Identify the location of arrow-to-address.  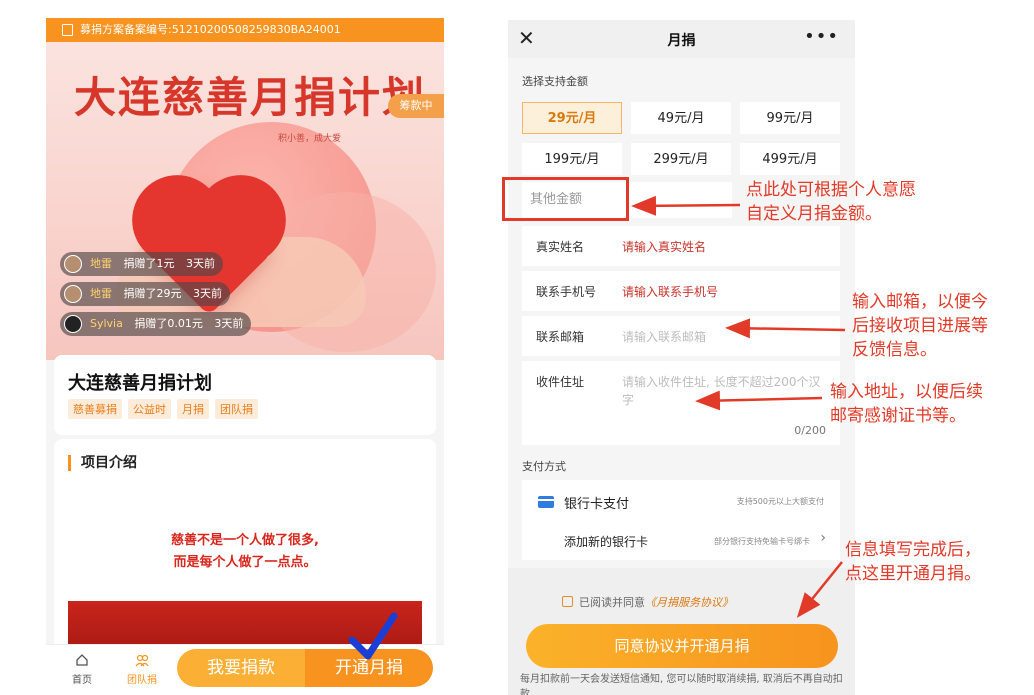
(759, 400).